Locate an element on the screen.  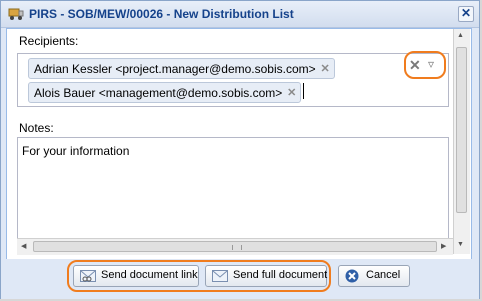
clear-recipients-icon: ✕ is located at coordinates (415, 65).